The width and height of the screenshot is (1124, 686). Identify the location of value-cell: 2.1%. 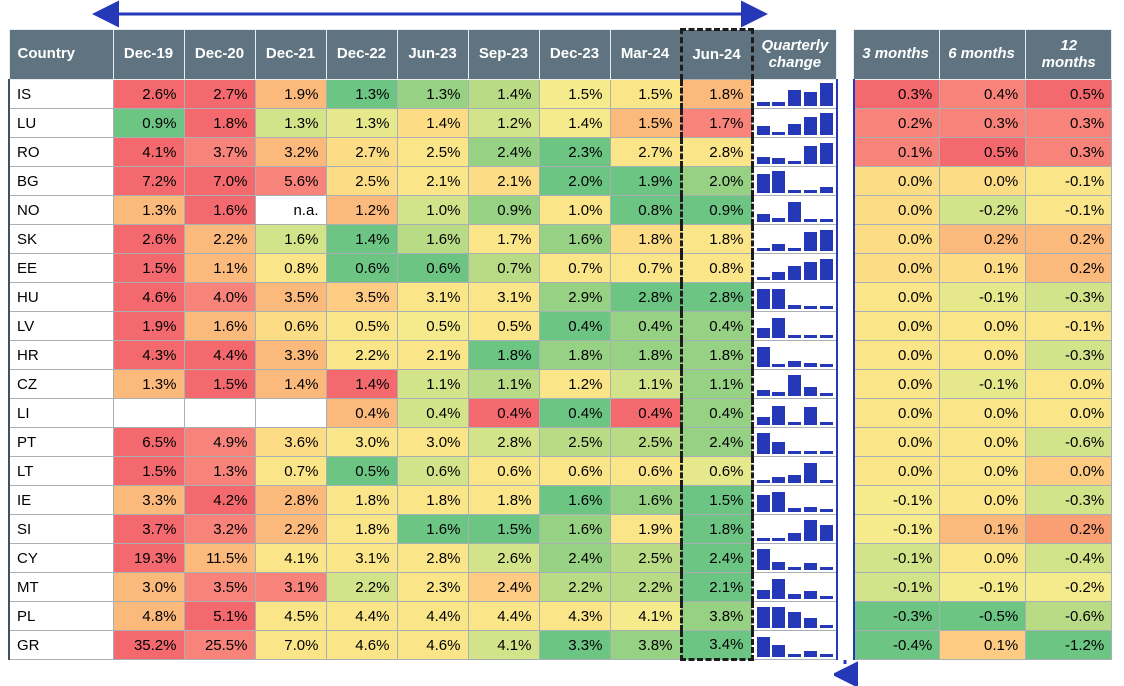
(716, 587).